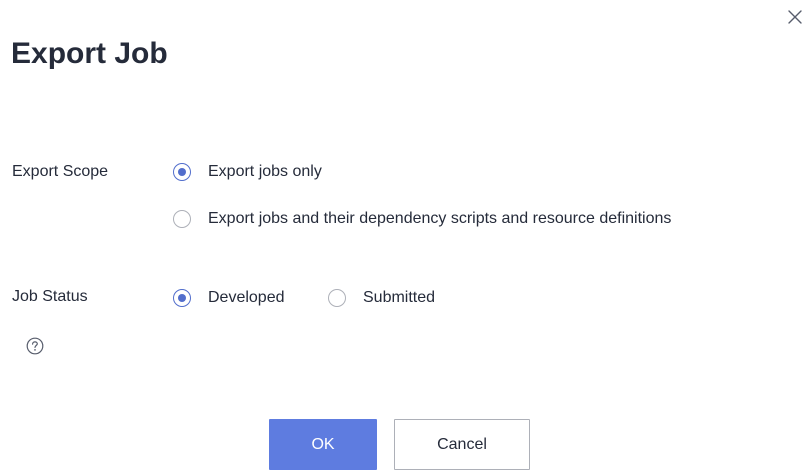 The image size is (806, 470). I want to click on radio-export-jobs-only: Export jobs only, so click(247, 172).